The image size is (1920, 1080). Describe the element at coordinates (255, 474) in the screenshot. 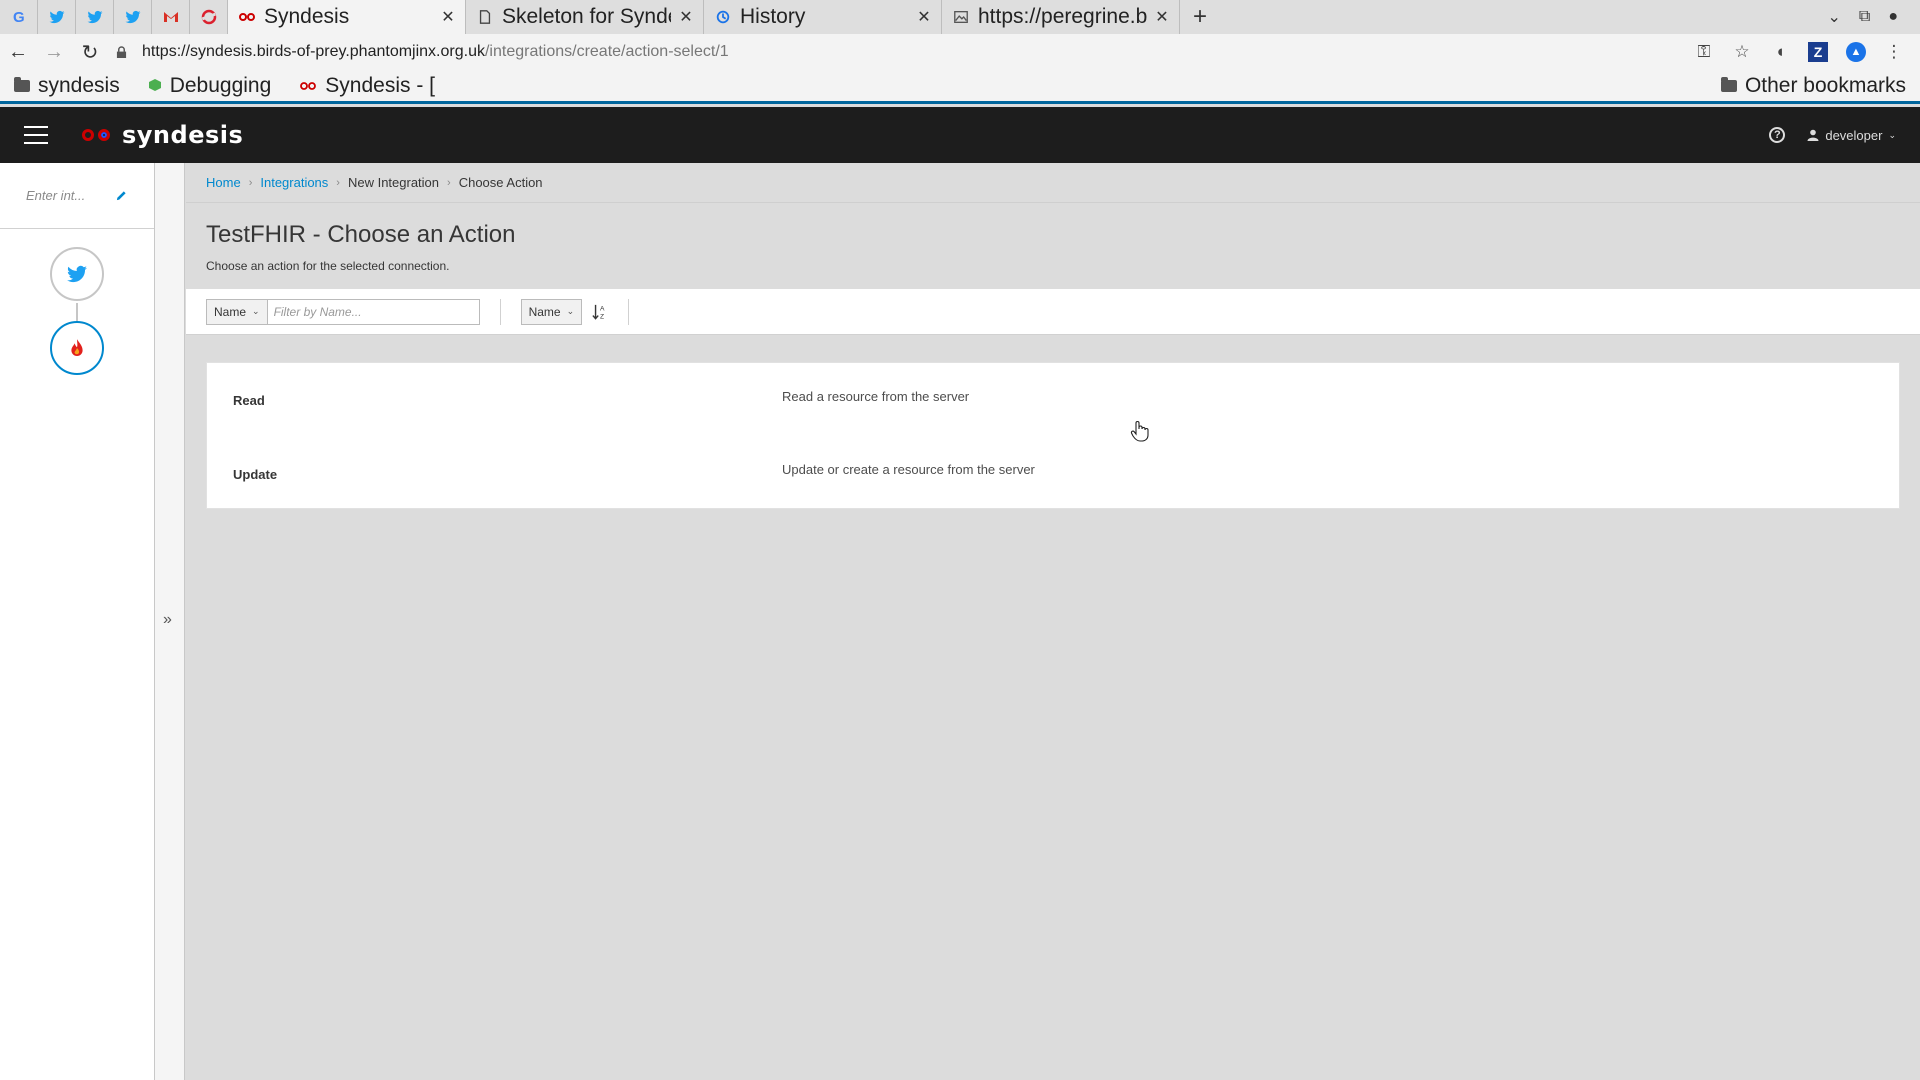

I see `action-name: Update` at that location.